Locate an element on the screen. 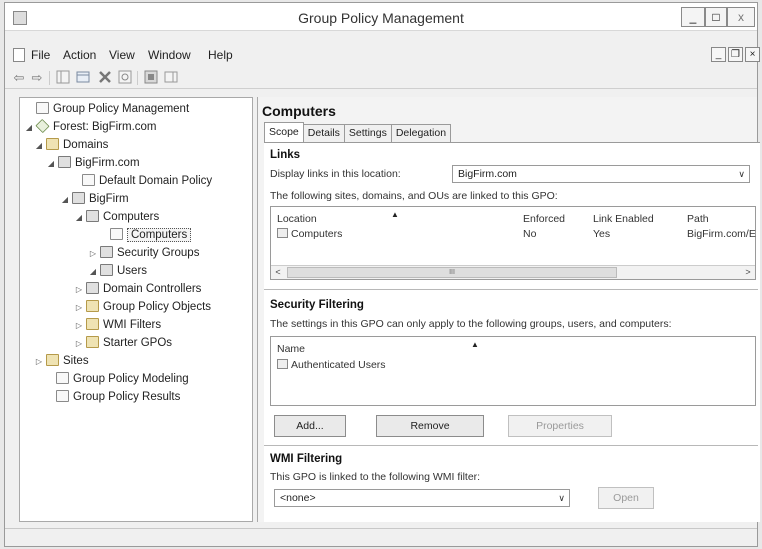 The height and width of the screenshot is (549, 762). menu-window: Window is located at coordinates (169, 55).